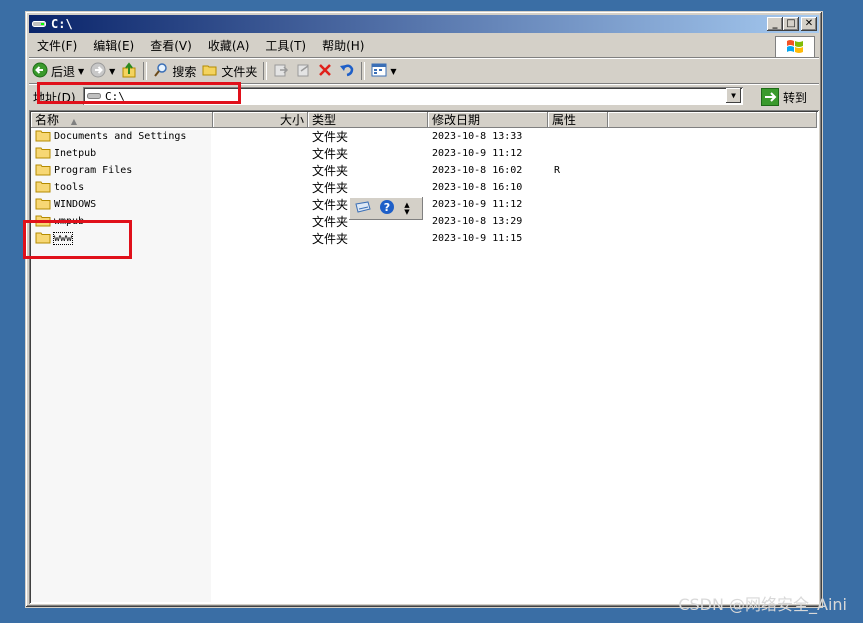 The height and width of the screenshot is (623, 863). Describe the element at coordinates (81, 71) in the screenshot. I see `back-dropdown-icon: ▼` at that location.